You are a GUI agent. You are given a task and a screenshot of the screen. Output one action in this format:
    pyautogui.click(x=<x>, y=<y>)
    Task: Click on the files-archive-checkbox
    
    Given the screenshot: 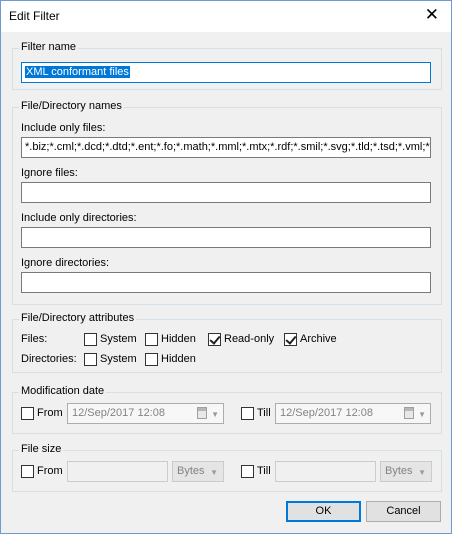 What is the action you would take?
    pyautogui.click(x=290, y=339)
    